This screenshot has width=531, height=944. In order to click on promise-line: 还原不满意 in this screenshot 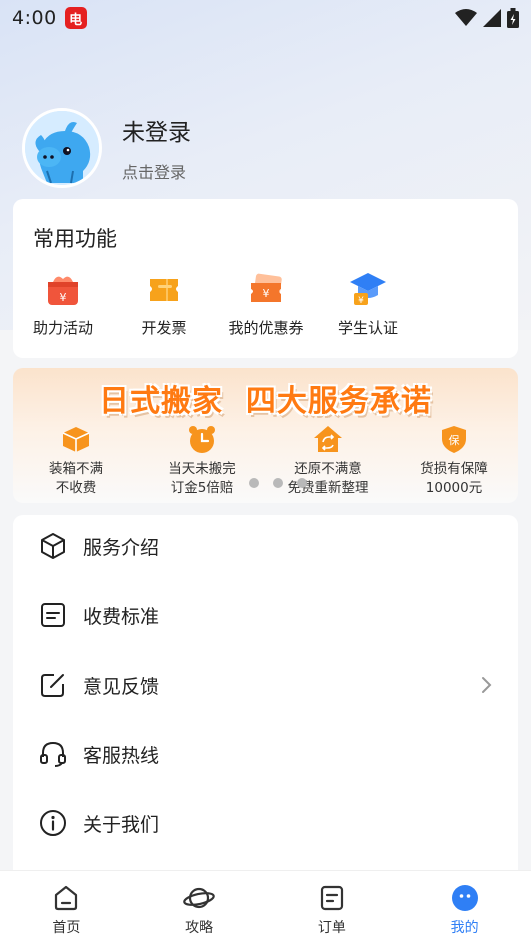, I will do `click(328, 469)`.